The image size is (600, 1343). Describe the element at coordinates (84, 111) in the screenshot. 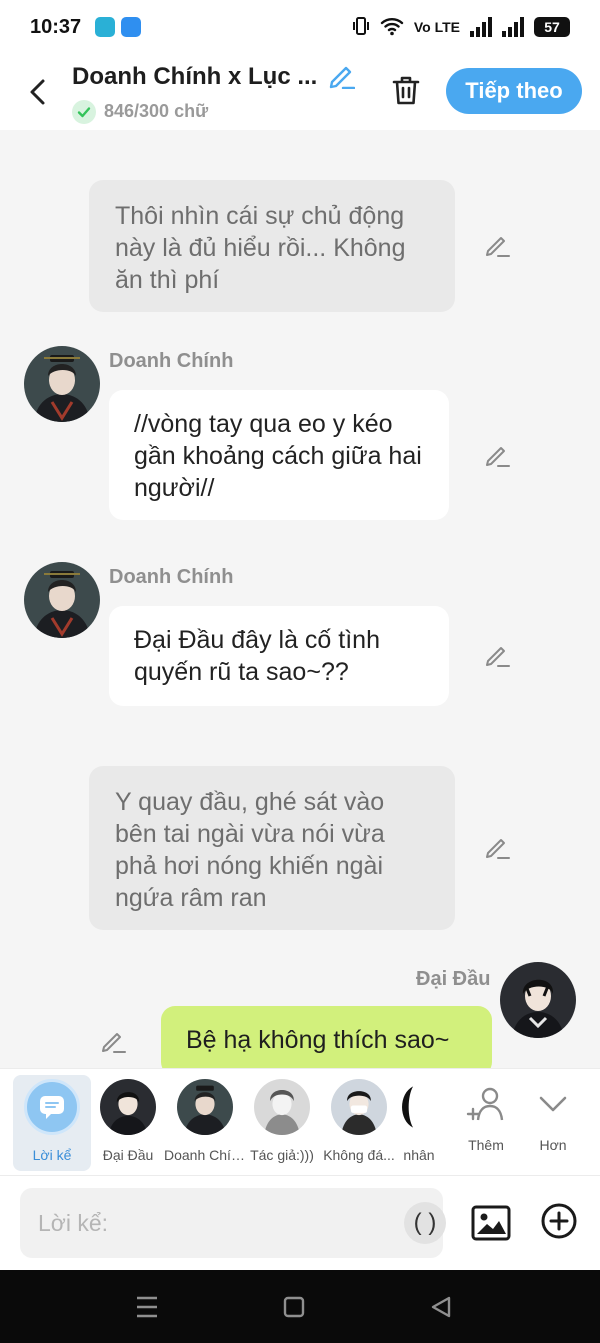

I see `check-icon` at that location.